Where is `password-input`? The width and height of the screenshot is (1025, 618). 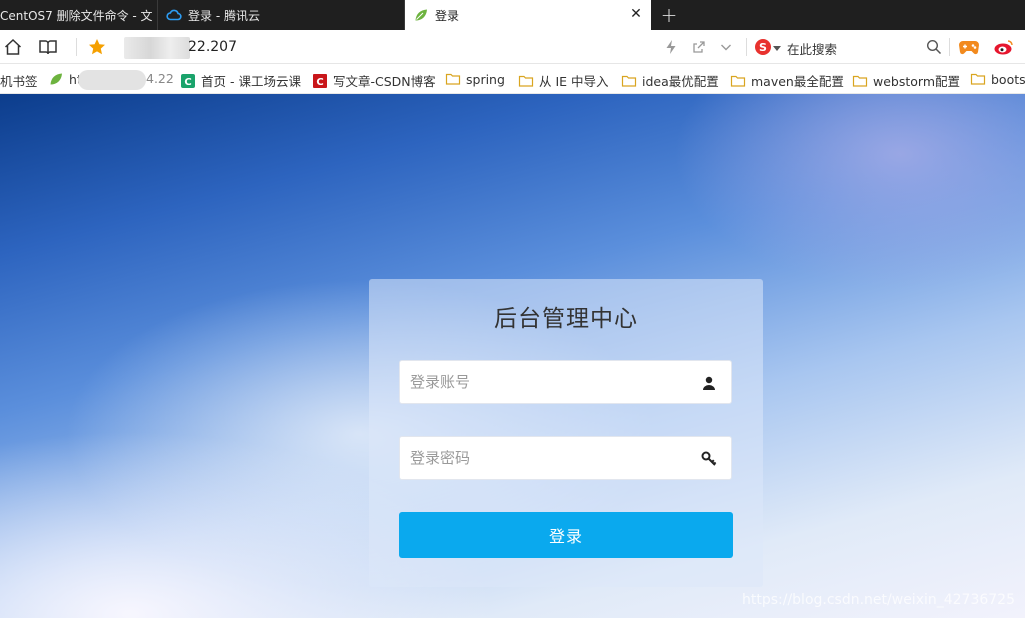 password-input is located at coordinates (555, 458).